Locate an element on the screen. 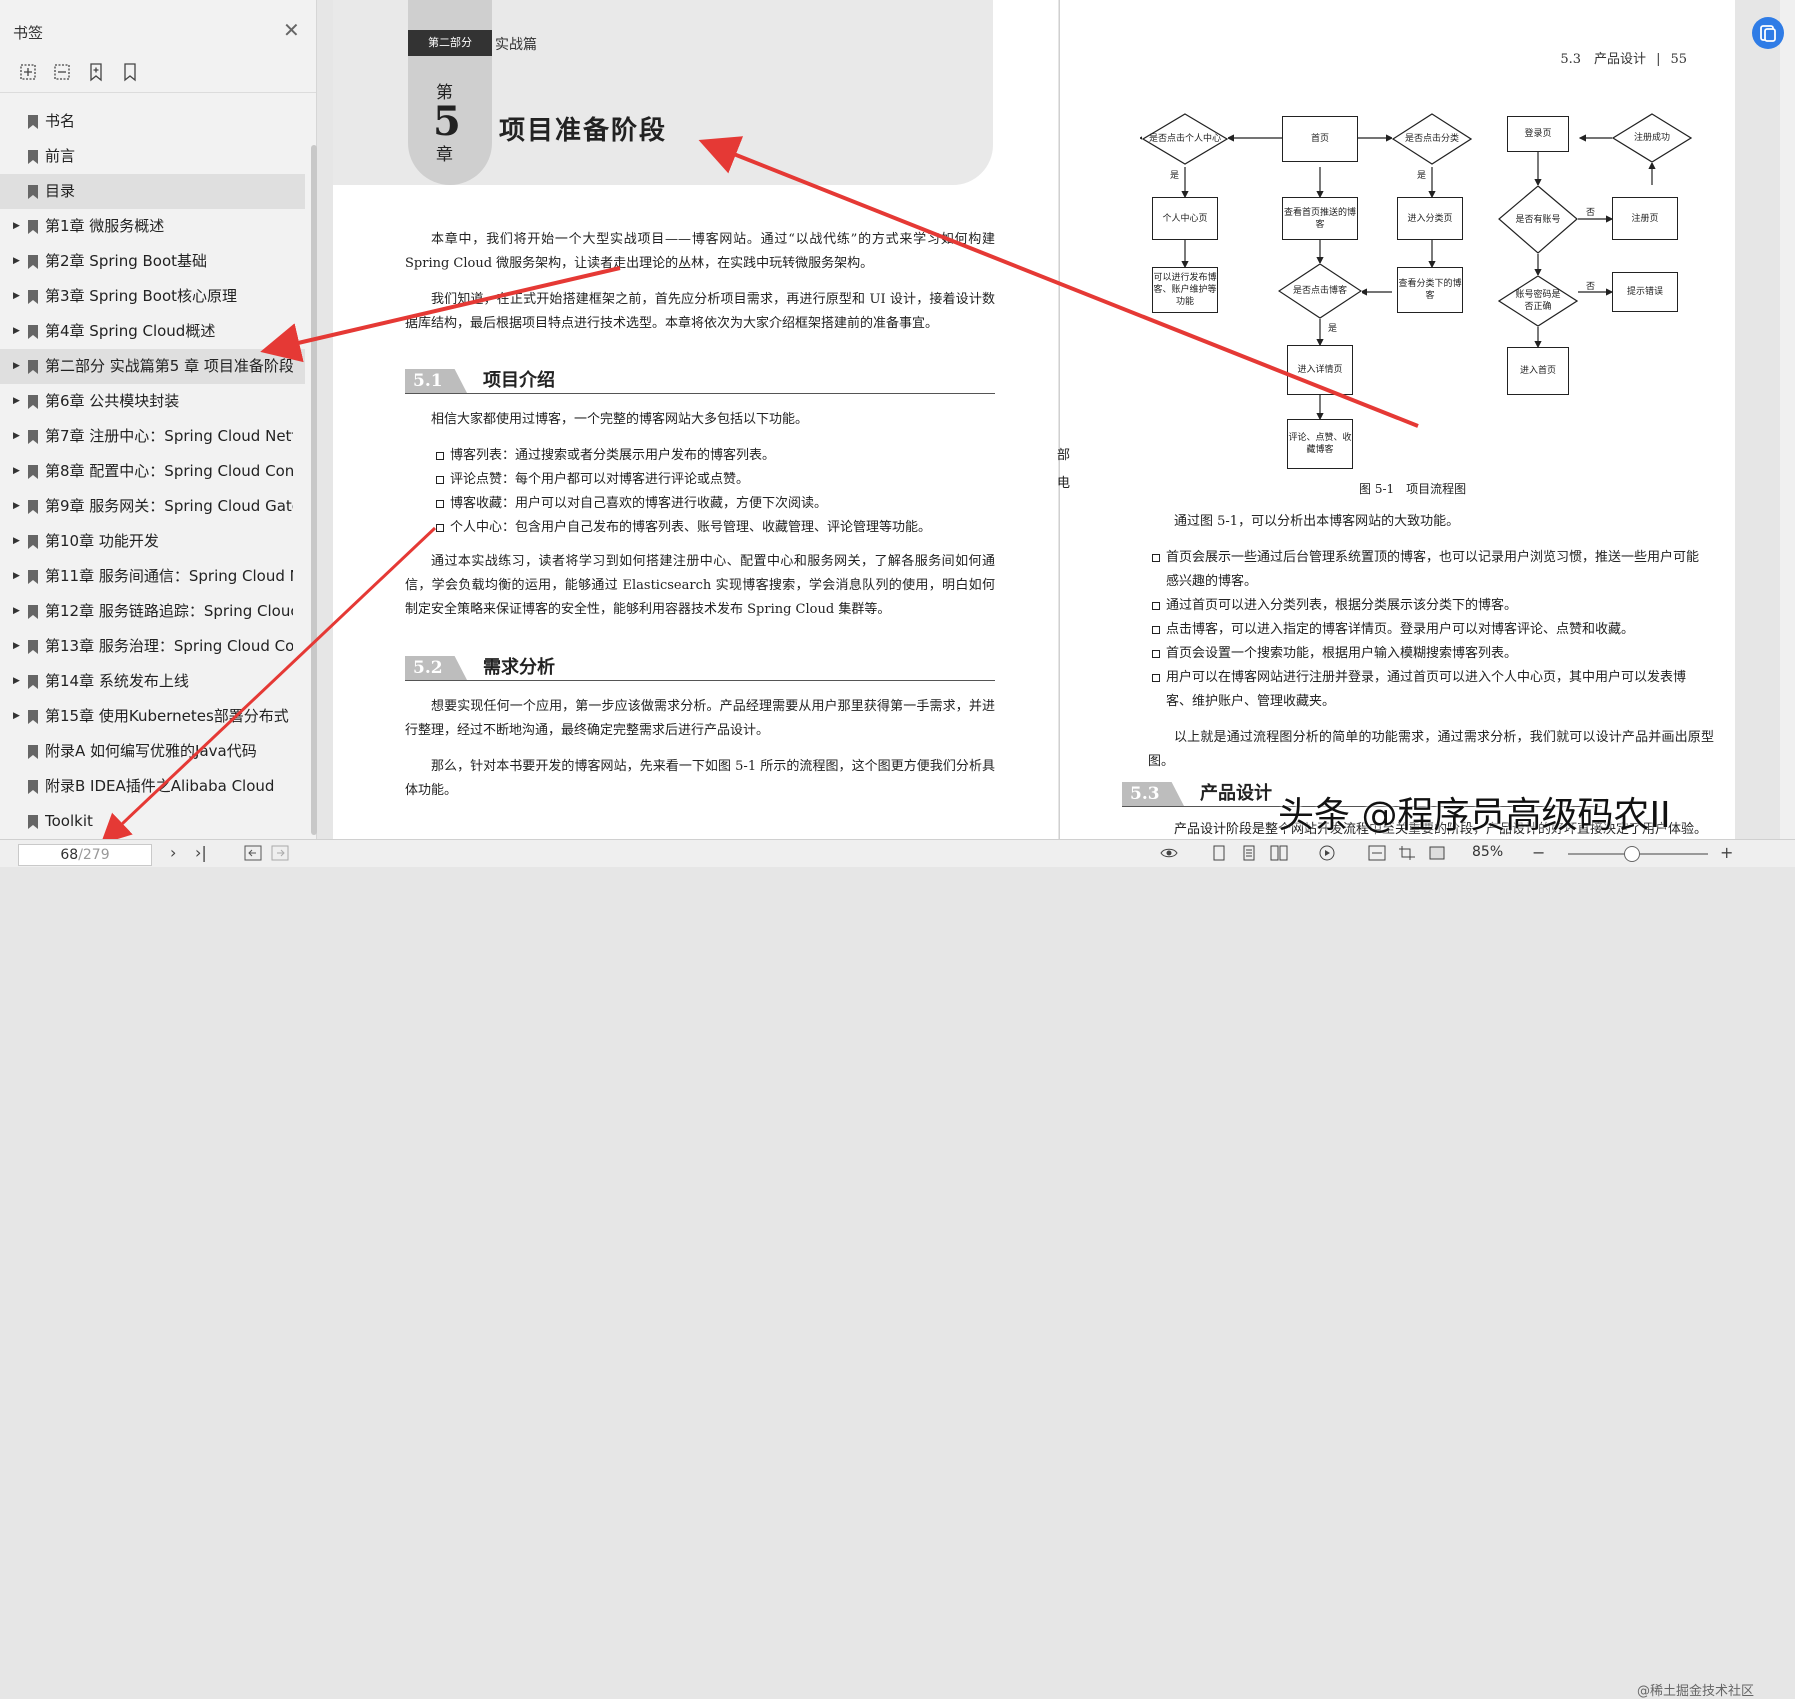 The image size is (1795, 1699). bookmark-item: ▶ 第9章 服务网关：Spring Cloud Gate is located at coordinates (153, 506).